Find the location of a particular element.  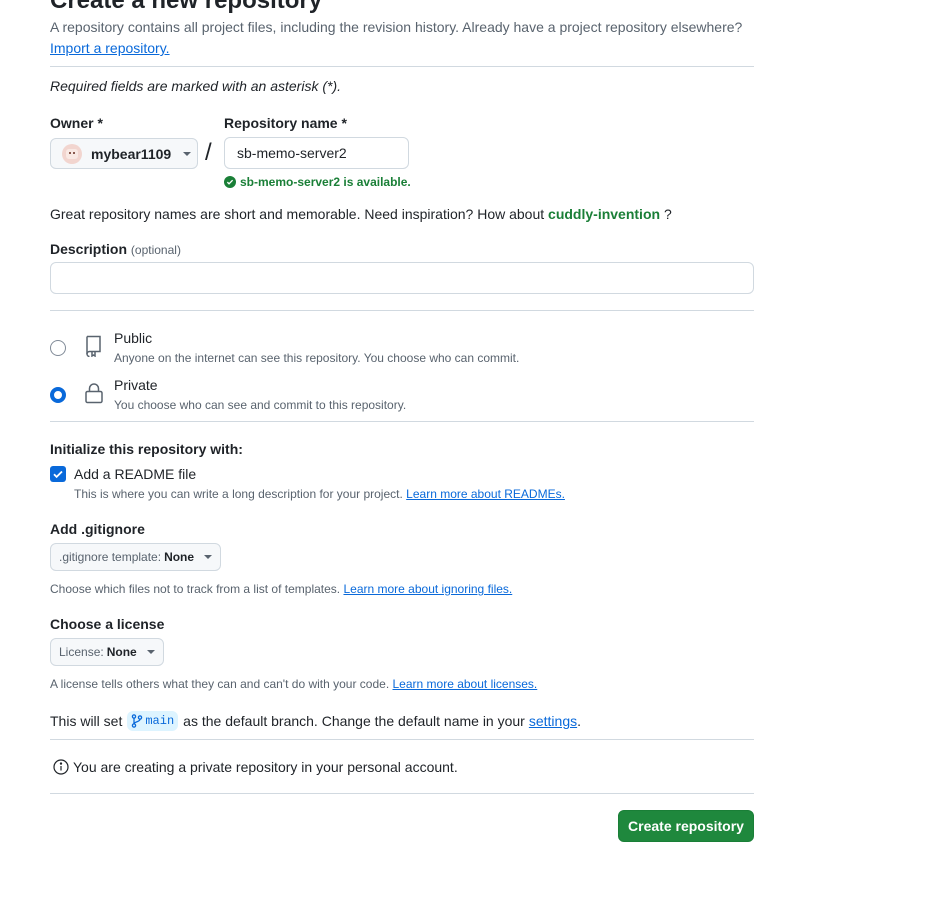

description-label: Description (optional) is located at coordinates (115, 249).